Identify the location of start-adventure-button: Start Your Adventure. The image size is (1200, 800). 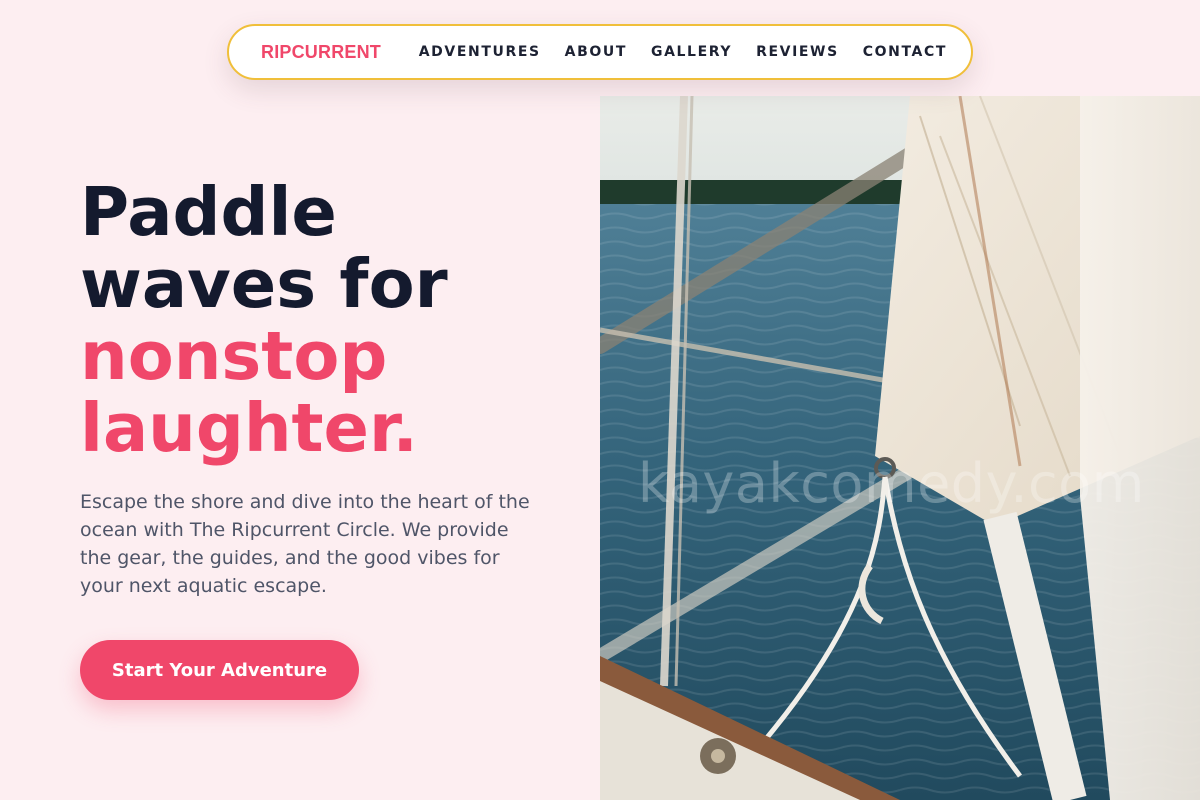
(219, 670).